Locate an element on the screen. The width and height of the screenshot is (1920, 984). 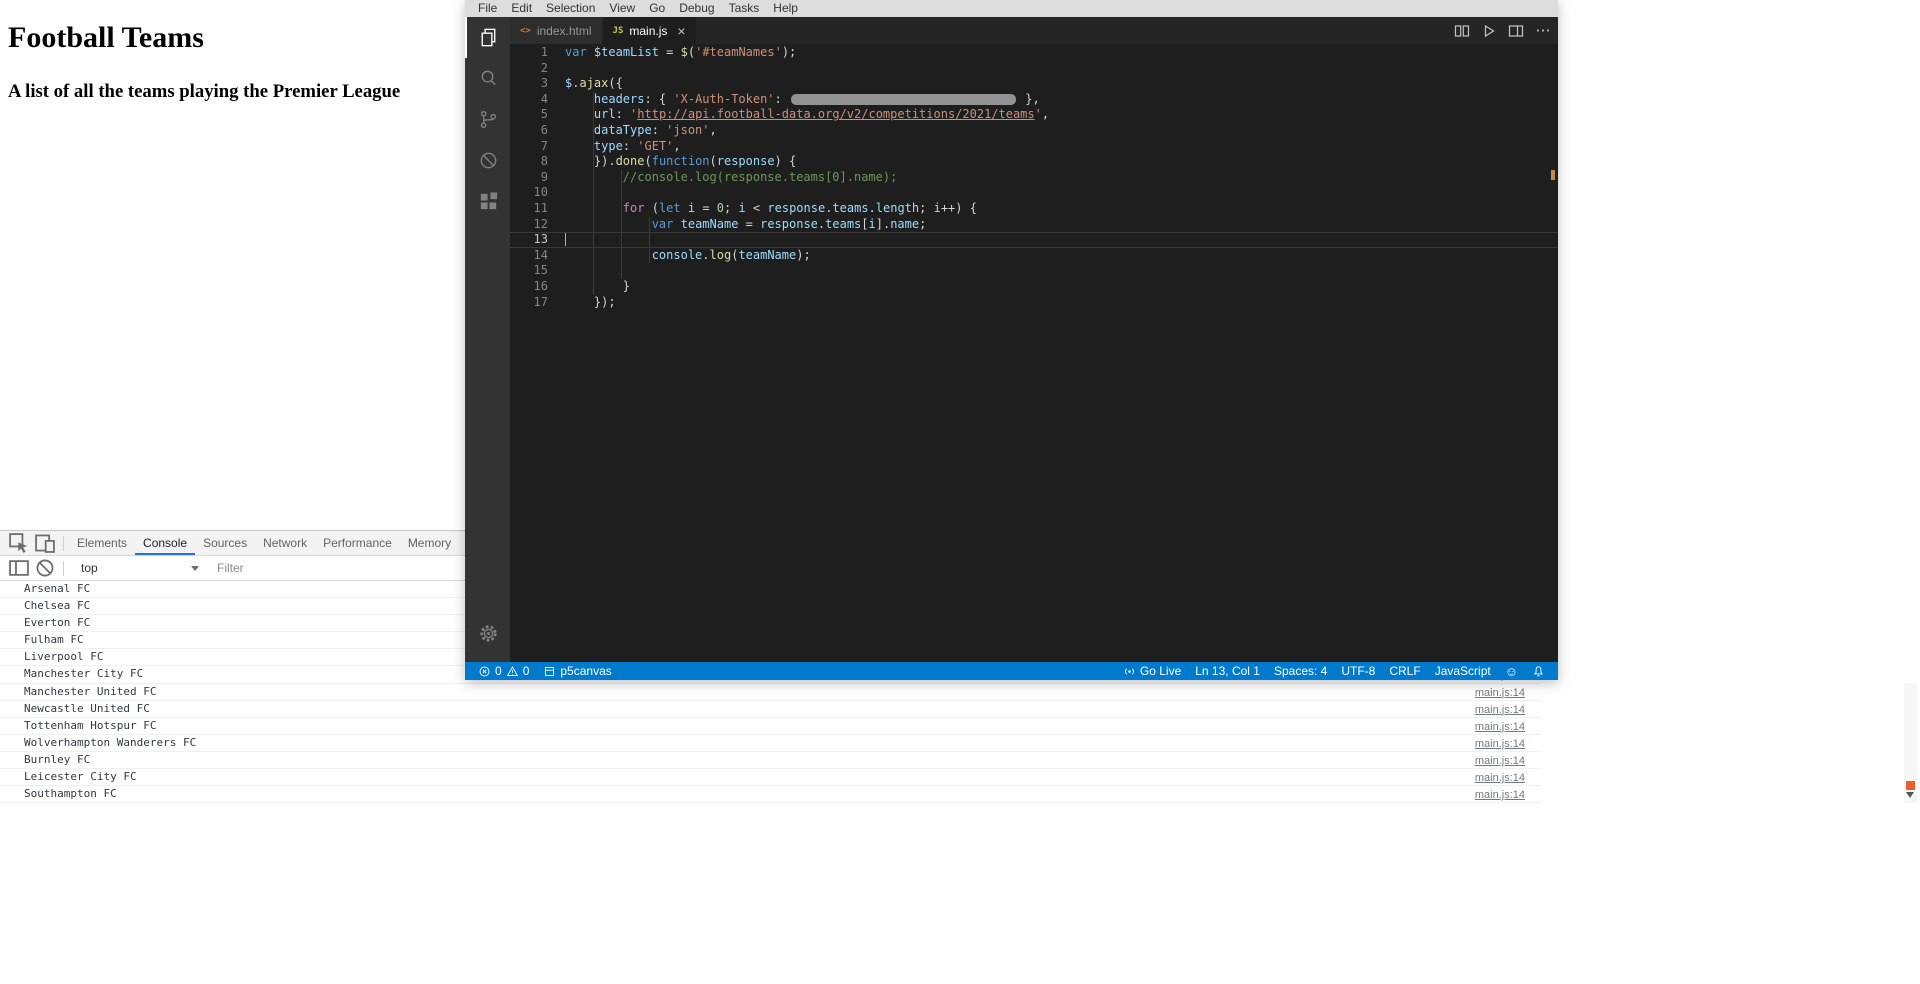
line-number: 2 is located at coordinates (529, 69).